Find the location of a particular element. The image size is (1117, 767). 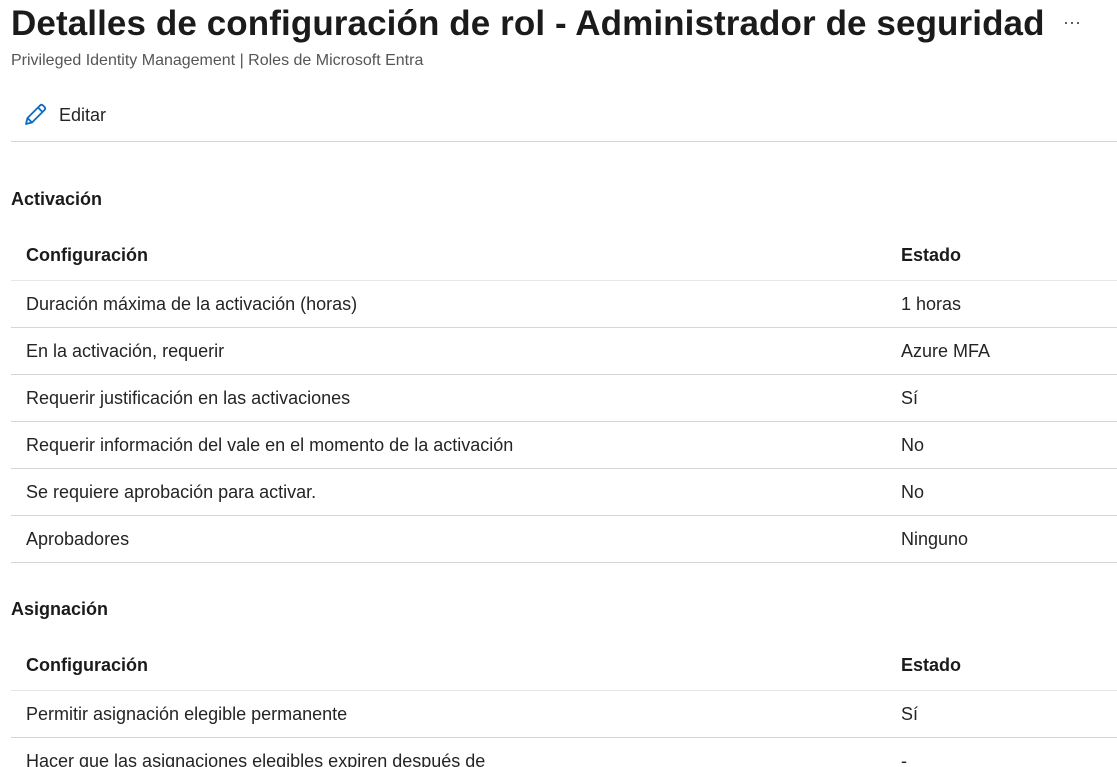

table-row: Aprobadores Ninguno is located at coordinates (564, 539).